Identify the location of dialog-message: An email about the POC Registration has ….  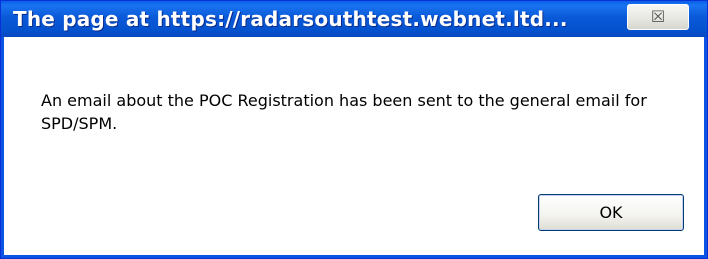
(344, 112).